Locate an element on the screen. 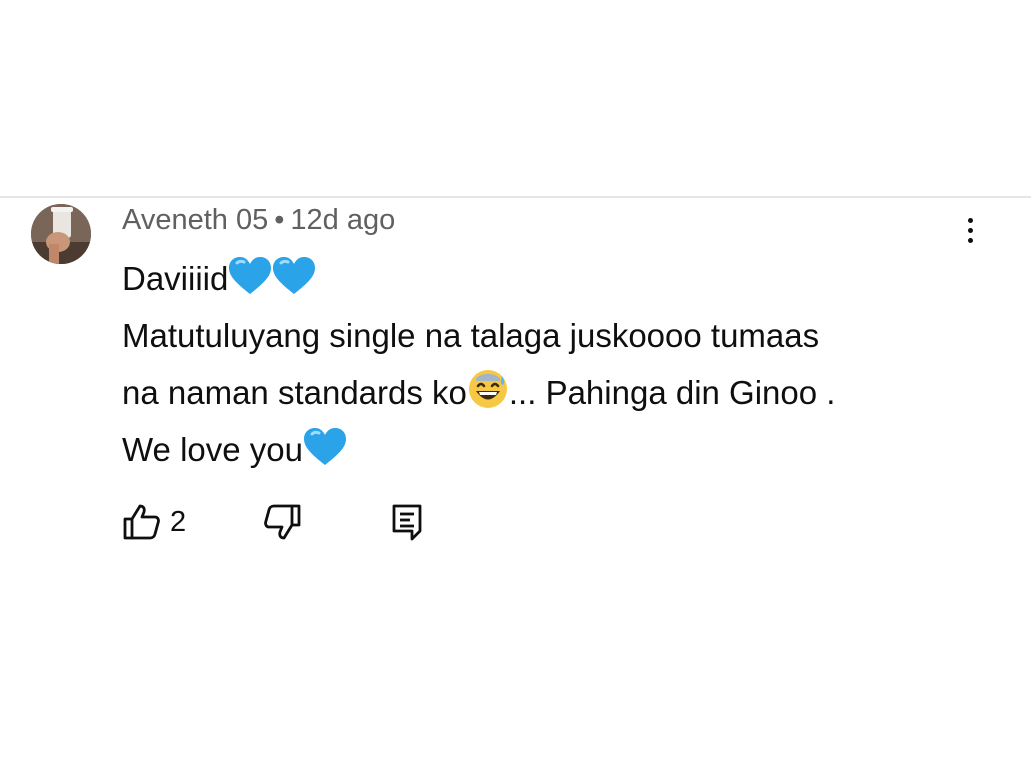 This screenshot has width=1031, height=773. dislike-button is located at coordinates (282, 522).